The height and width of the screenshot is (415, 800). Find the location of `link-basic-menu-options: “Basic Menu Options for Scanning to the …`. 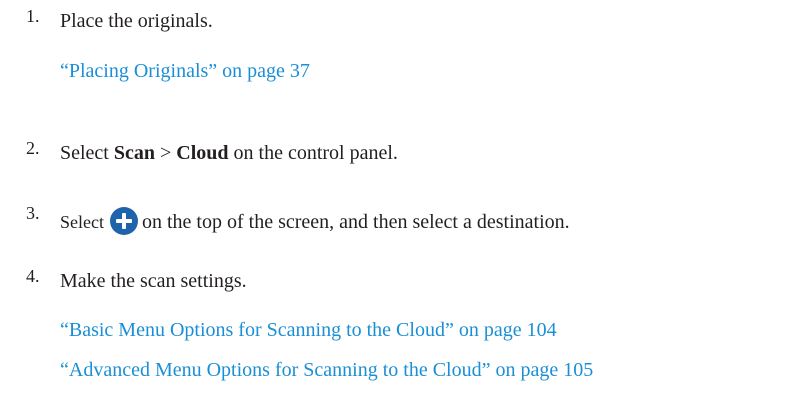

link-basic-menu-options: “Basic Menu Options for Scanning to the … is located at coordinates (308, 330).